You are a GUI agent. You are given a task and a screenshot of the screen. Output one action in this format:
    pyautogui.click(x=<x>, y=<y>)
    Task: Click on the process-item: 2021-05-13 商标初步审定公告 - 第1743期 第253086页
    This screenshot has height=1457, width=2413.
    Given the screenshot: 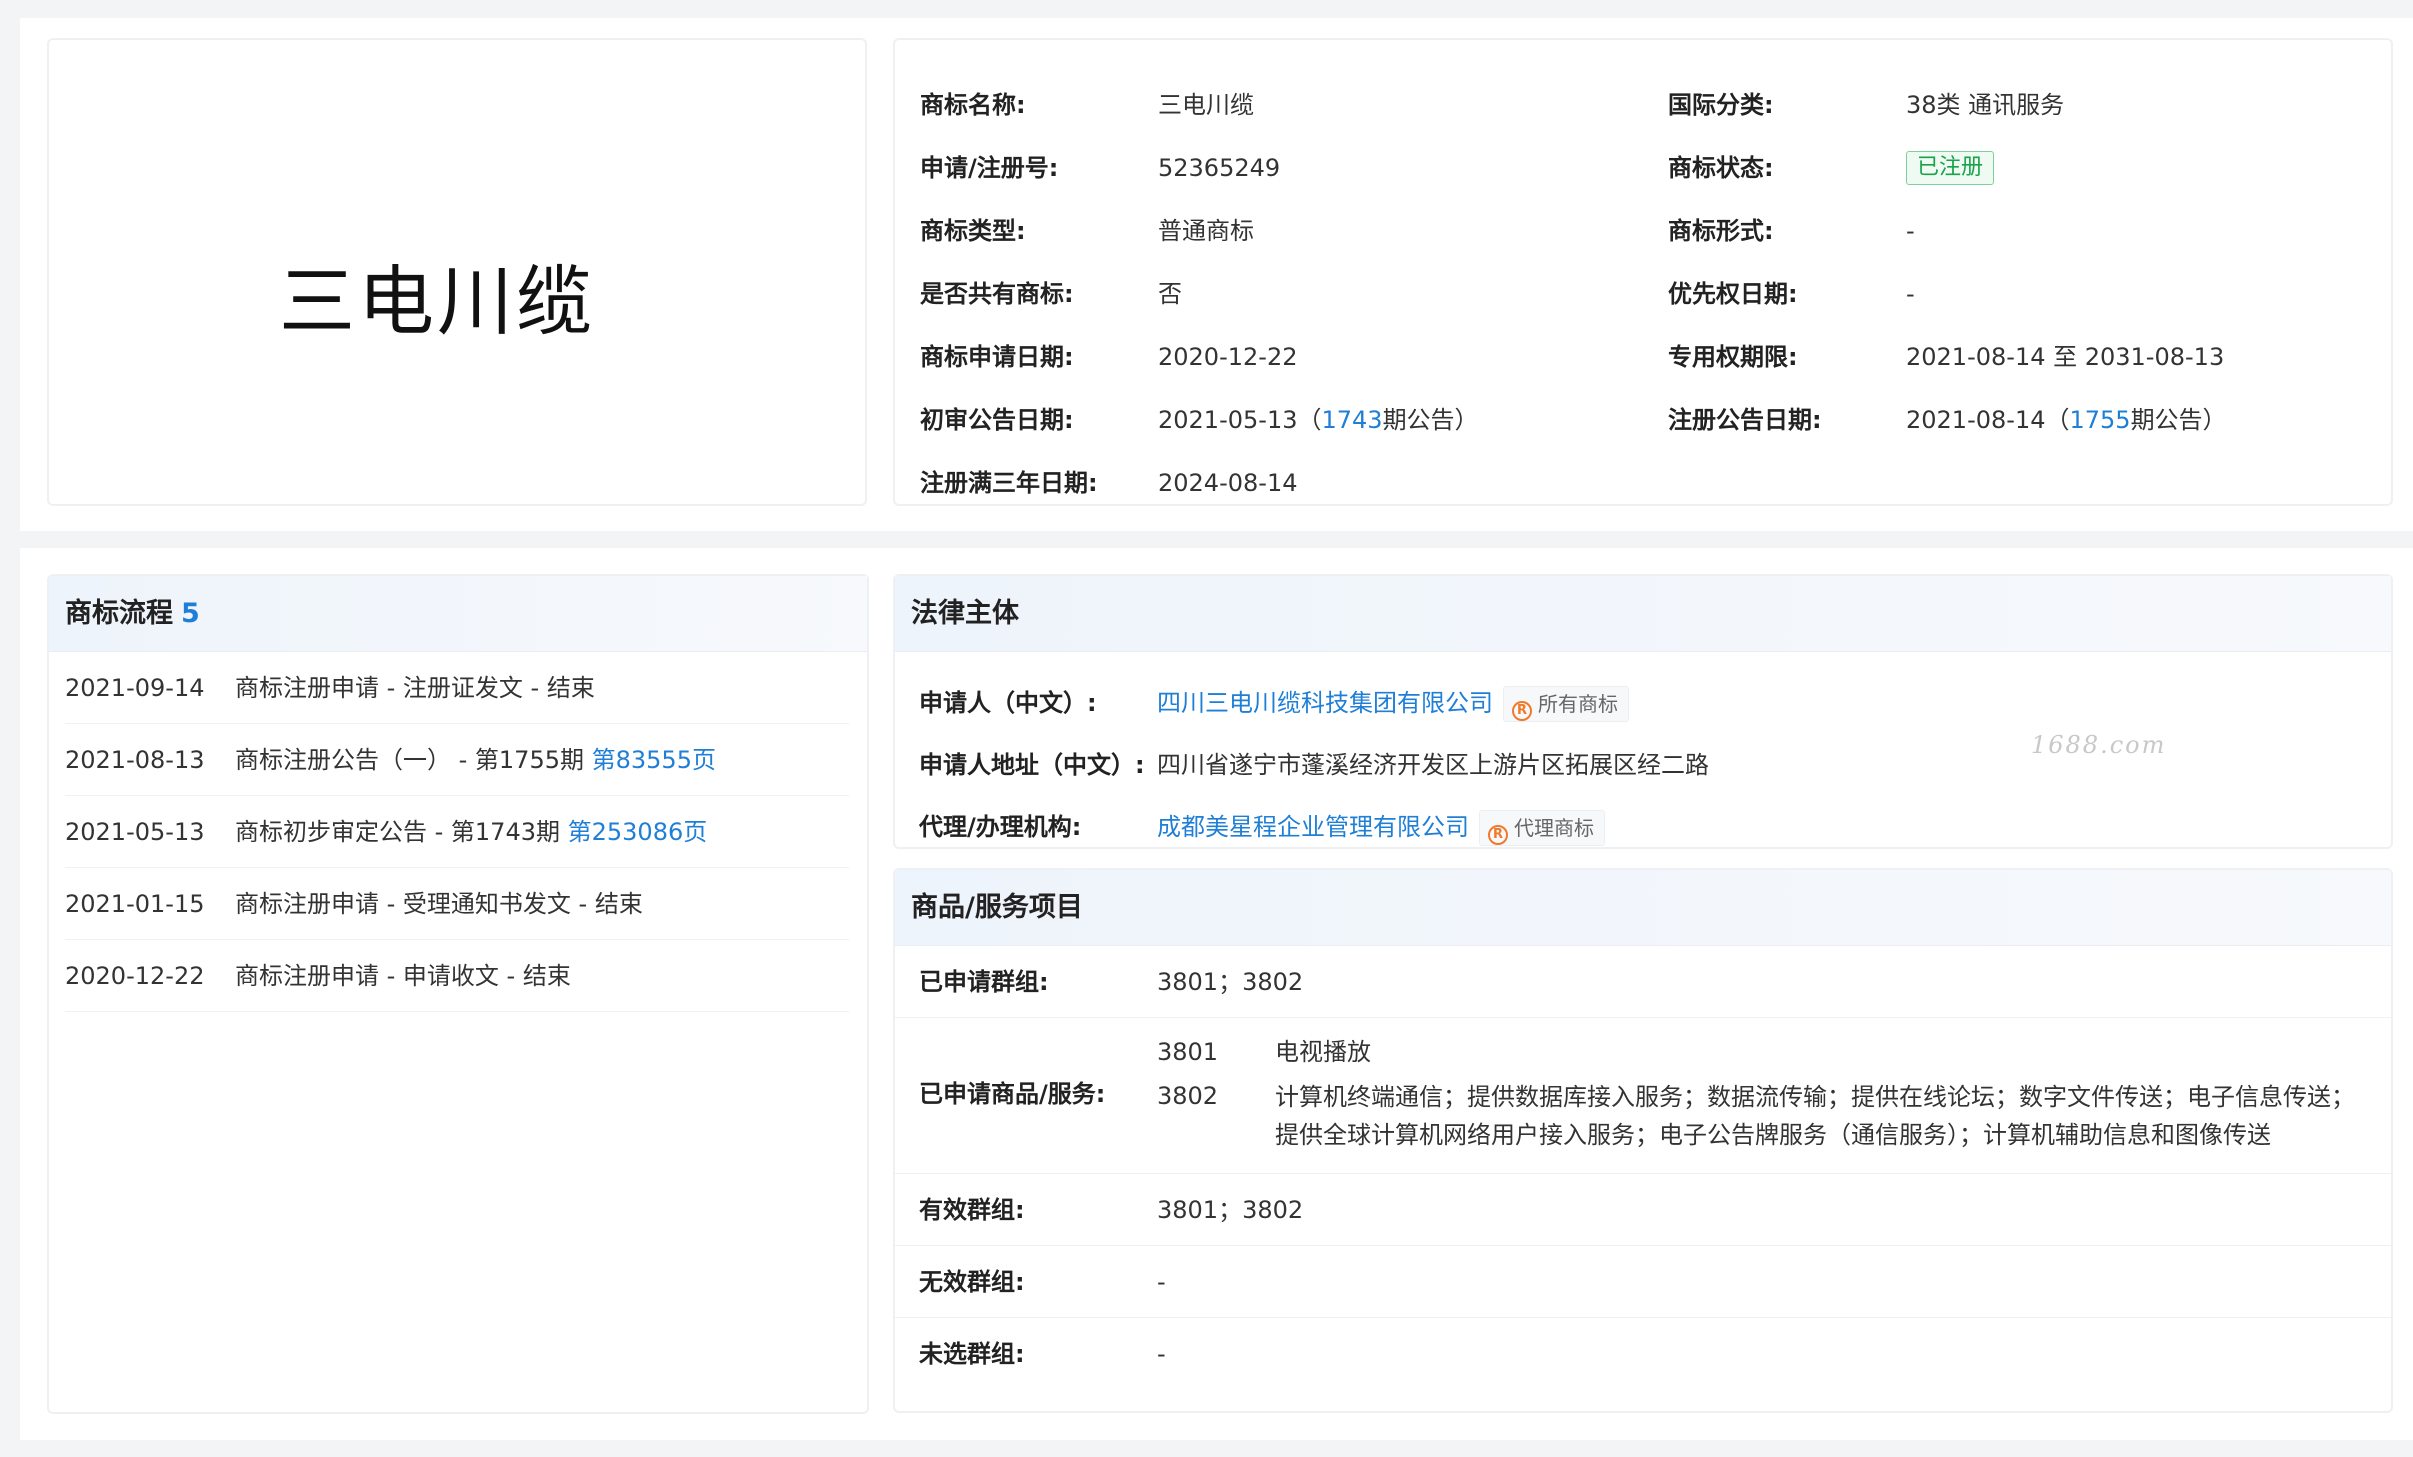 What is the action you would take?
    pyautogui.click(x=457, y=832)
    